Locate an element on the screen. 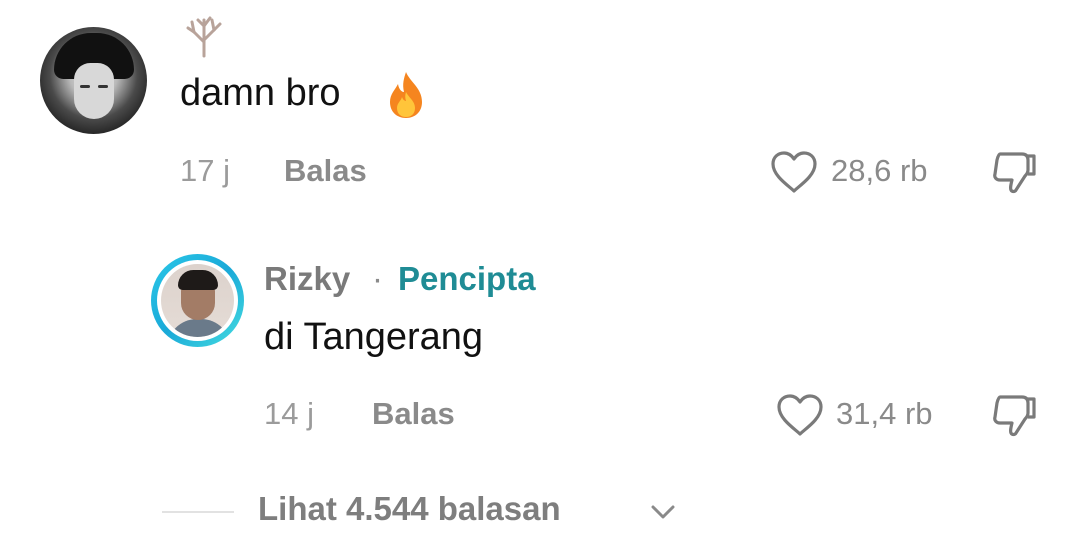  reply-reply-button: Balas is located at coordinates (413, 414).